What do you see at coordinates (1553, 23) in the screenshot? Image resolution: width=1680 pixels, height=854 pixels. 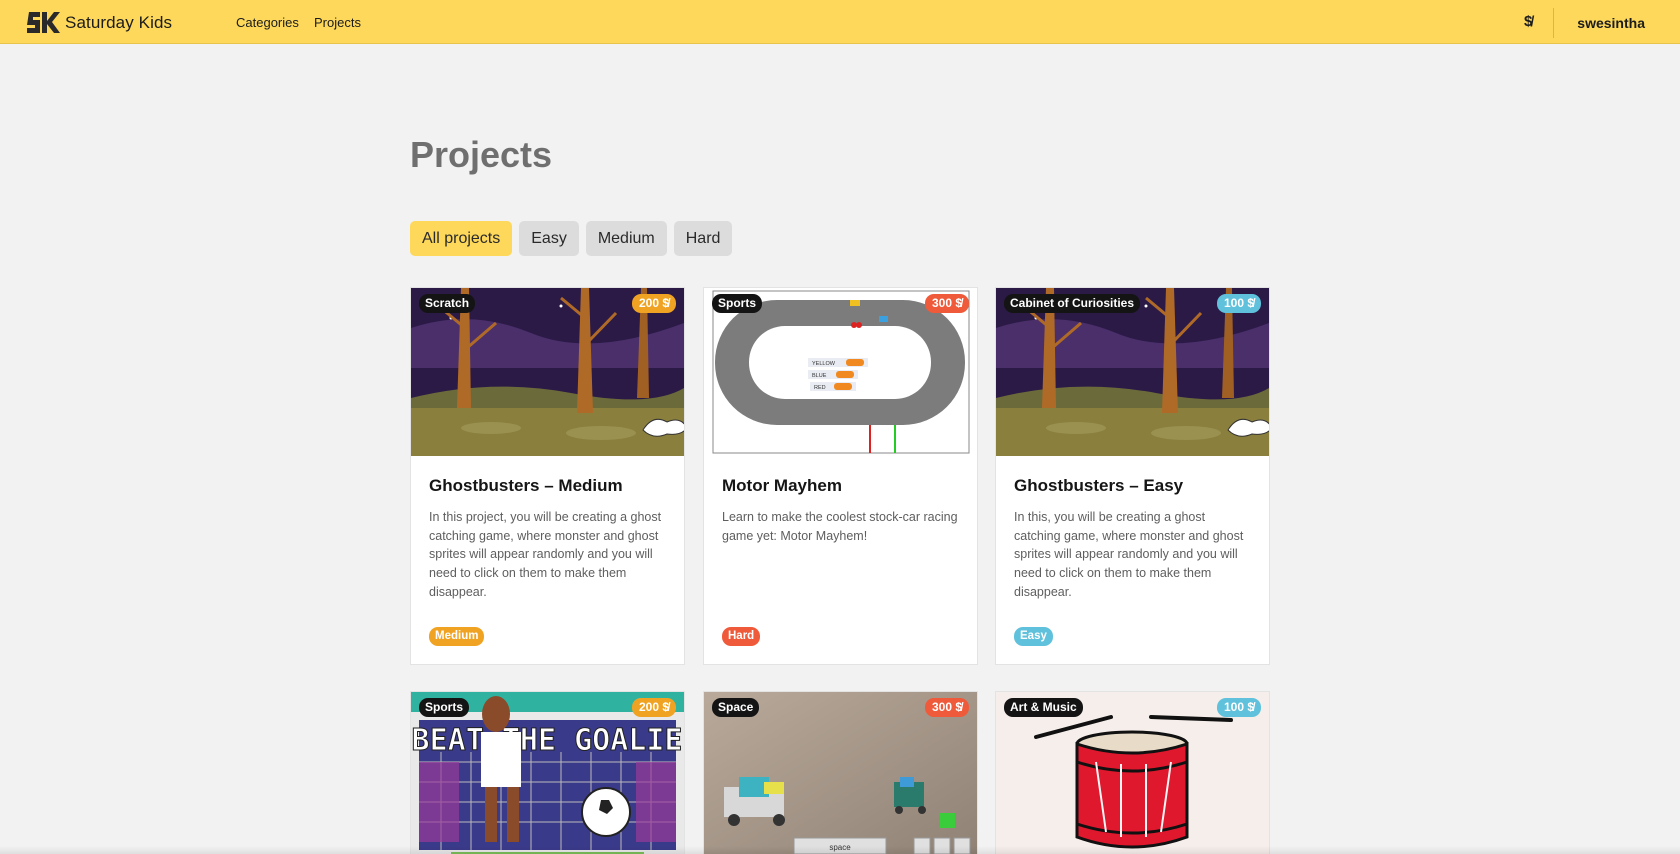 I see `navbar-divider` at bounding box center [1553, 23].